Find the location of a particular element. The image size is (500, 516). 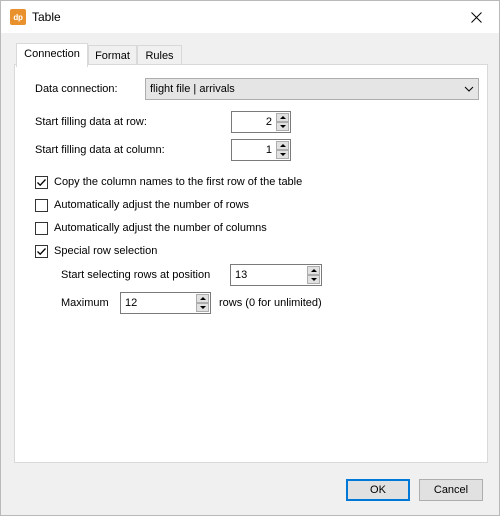

special-row-selection-label: Special row selection is located at coordinates (106, 251).